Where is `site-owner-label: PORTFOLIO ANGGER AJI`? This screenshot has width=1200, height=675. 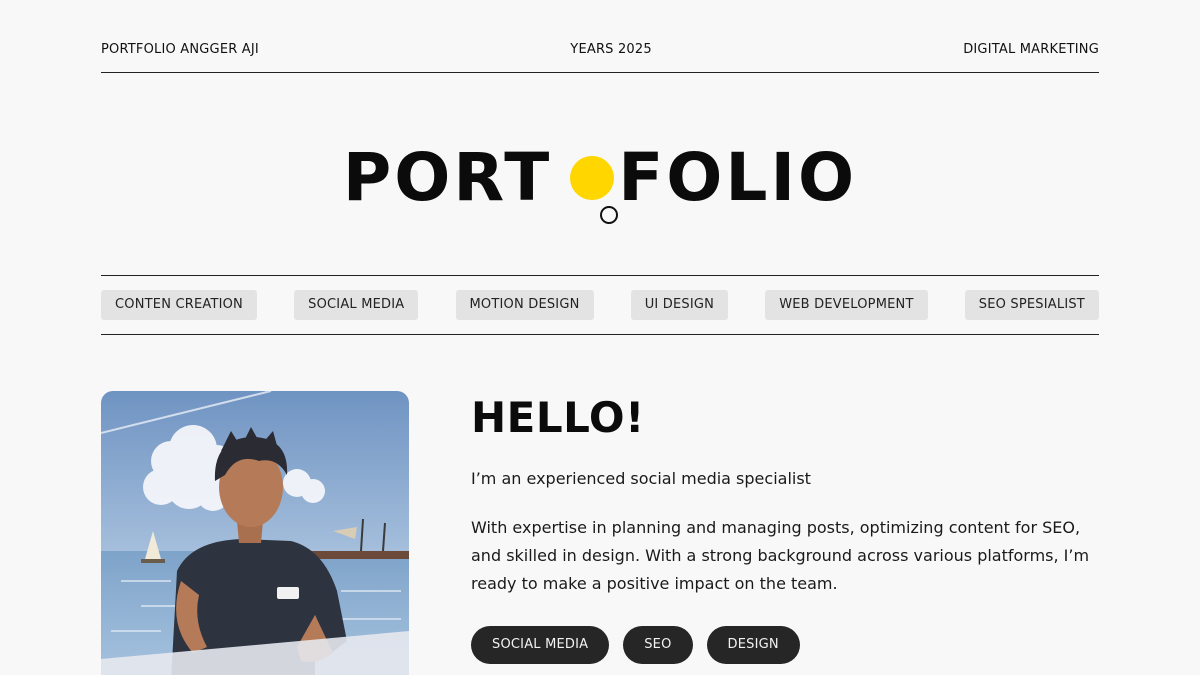
site-owner-label: PORTFOLIO ANGGER AJI is located at coordinates (180, 50).